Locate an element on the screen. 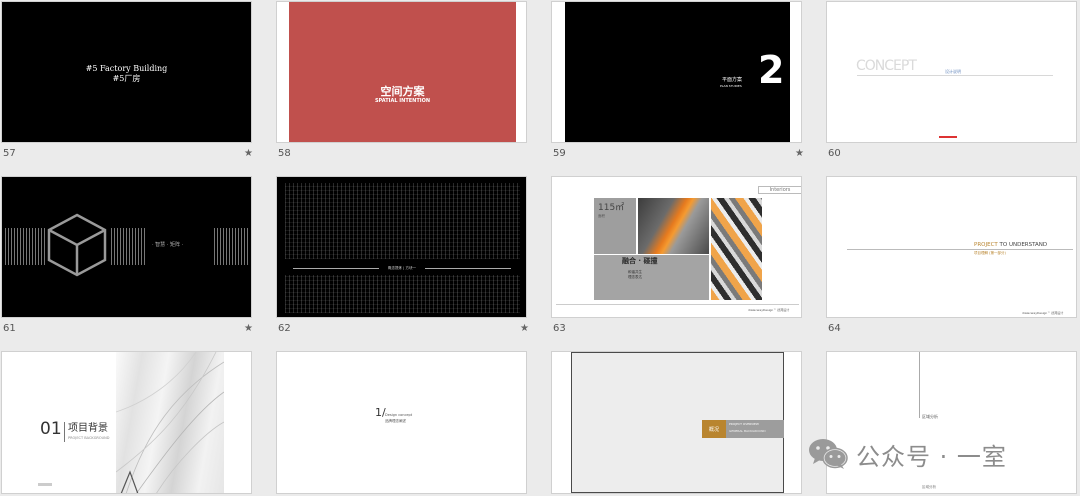 The height and width of the screenshot is (496, 1080). slide-number-57: 57 is located at coordinates (9, 153).